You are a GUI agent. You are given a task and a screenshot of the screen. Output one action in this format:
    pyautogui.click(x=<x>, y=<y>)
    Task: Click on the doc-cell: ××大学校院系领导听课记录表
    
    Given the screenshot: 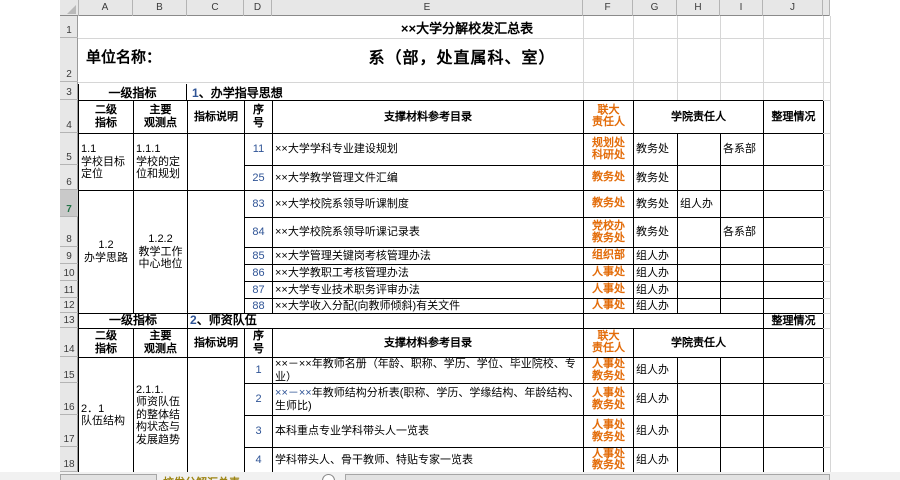 What is the action you would take?
    pyautogui.click(x=428, y=232)
    